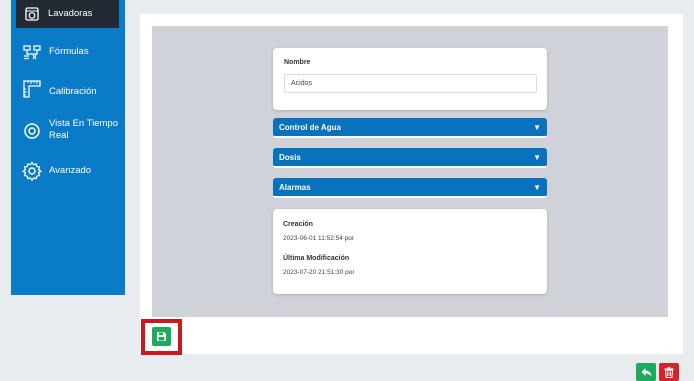 This screenshot has height=381, width=694. Describe the element at coordinates (319, 238) in the screenshot. I see `created-value: 2023-06-01 11:52:54 por` at that location.